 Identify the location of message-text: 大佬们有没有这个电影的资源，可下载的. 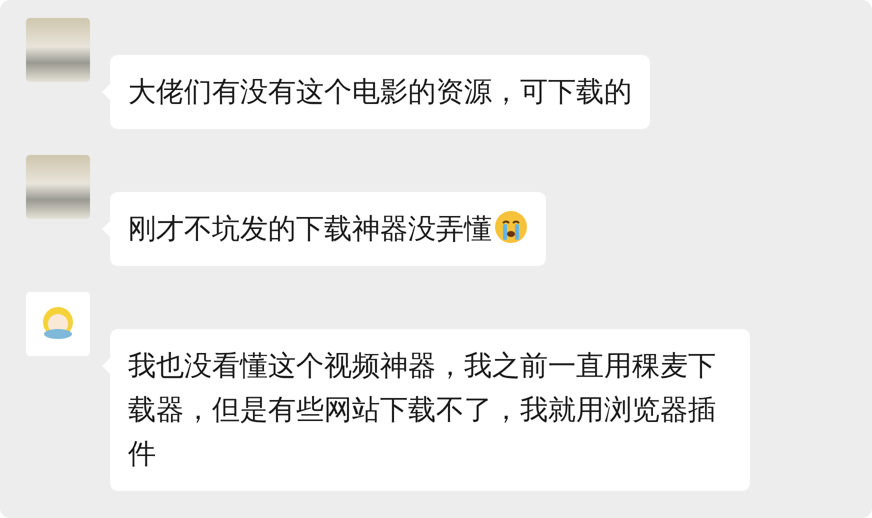
(380, 91).